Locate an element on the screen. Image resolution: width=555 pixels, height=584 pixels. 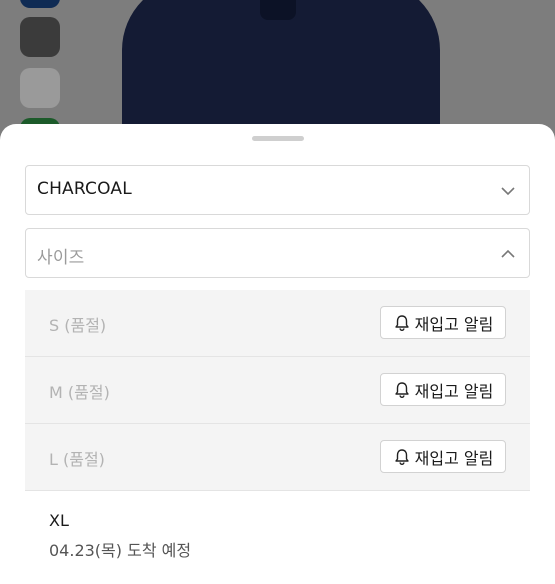
size-option-xl: XL 04.23(목) 도착 예정 is located at coordinates (277, 531).